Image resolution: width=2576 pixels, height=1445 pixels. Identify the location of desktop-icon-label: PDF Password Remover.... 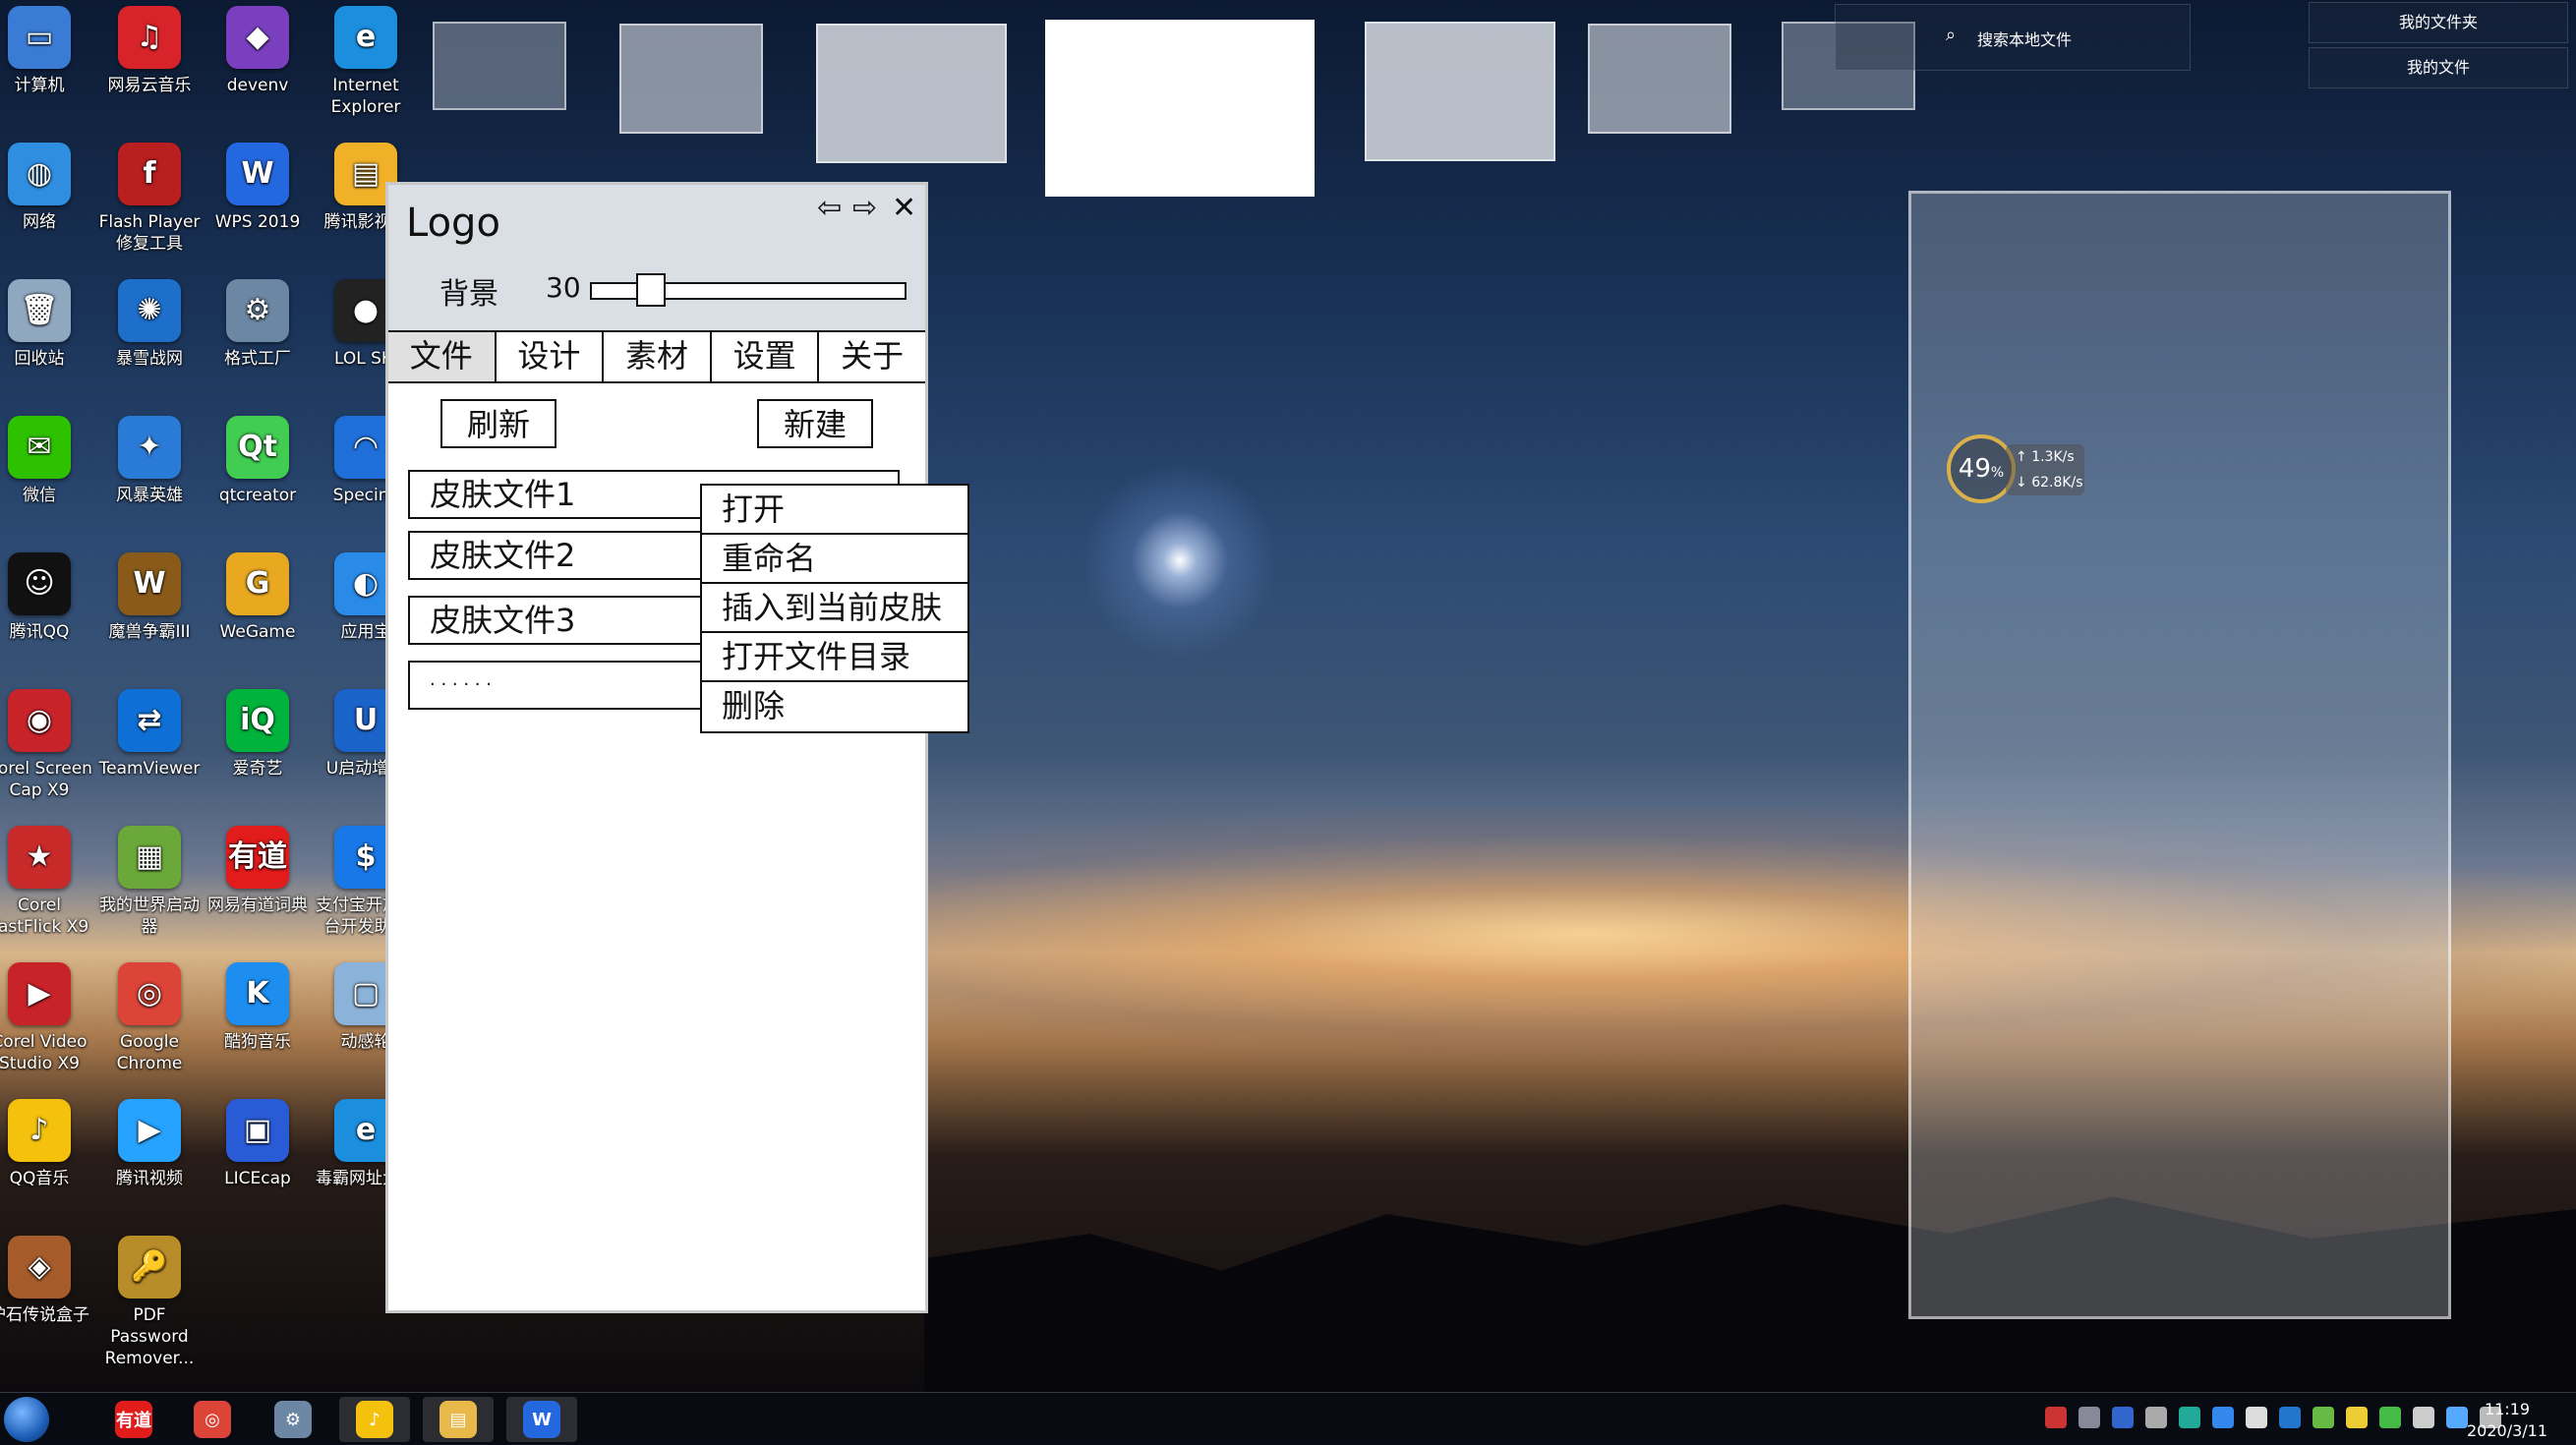
(149, 1336).